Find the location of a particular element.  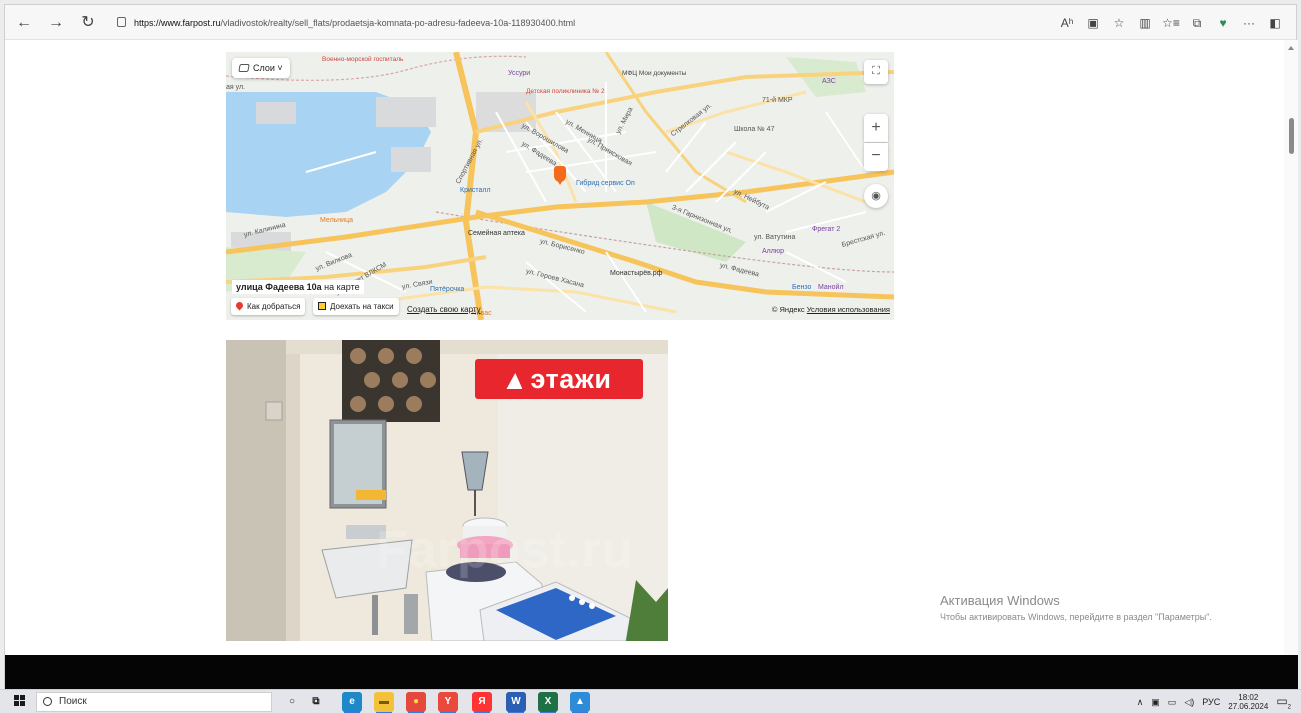

layers-button: Слои ˅ is located at coordinates (261, 68).